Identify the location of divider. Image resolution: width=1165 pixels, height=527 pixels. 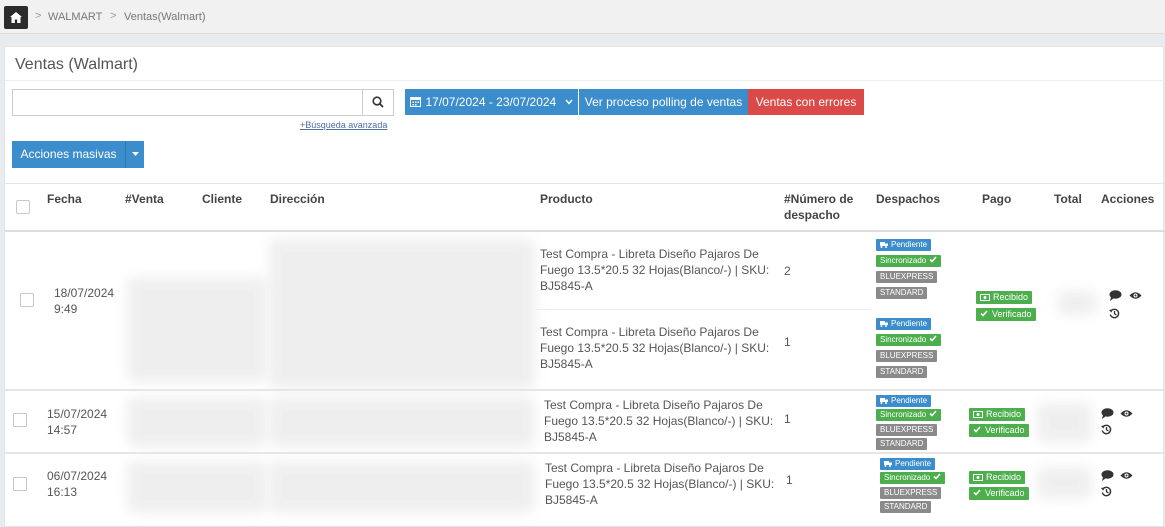
(702, 309).